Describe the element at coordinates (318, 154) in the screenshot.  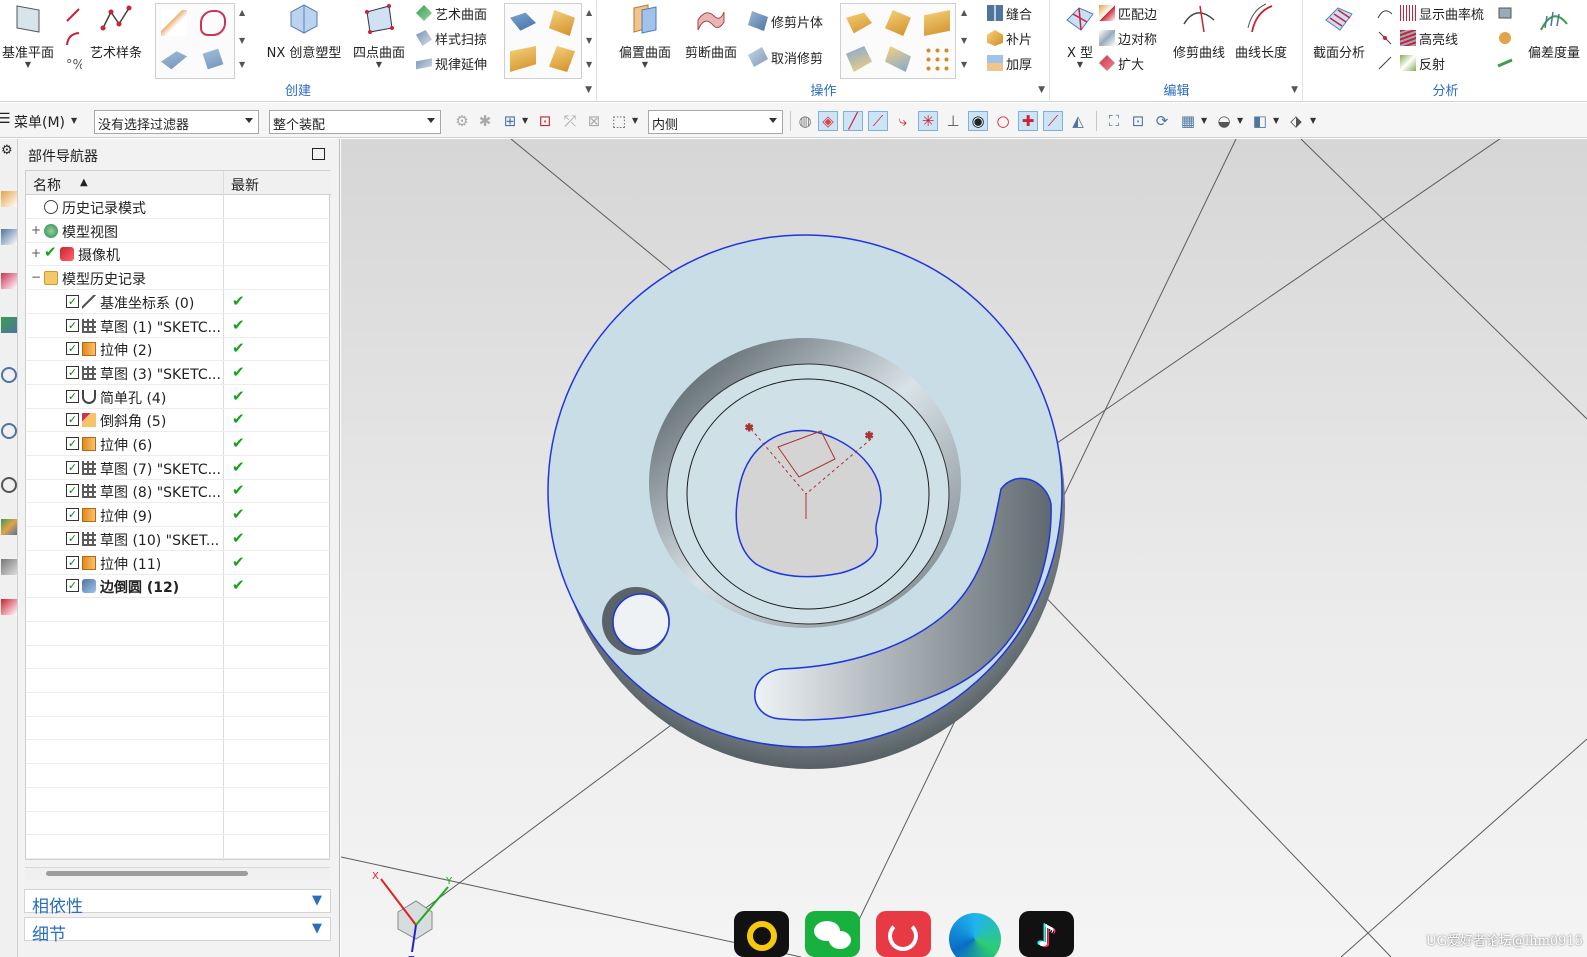
I see `maximize-icon` at that location.